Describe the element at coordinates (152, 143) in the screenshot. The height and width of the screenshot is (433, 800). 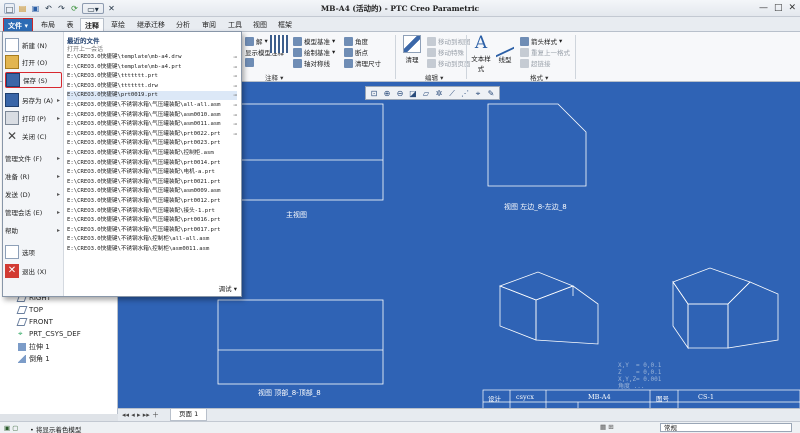
I see `recent-file-item: E:\CREO3.0快捷键\不锈钢水箱\气压罐装配\prt0023.prt` at that location.